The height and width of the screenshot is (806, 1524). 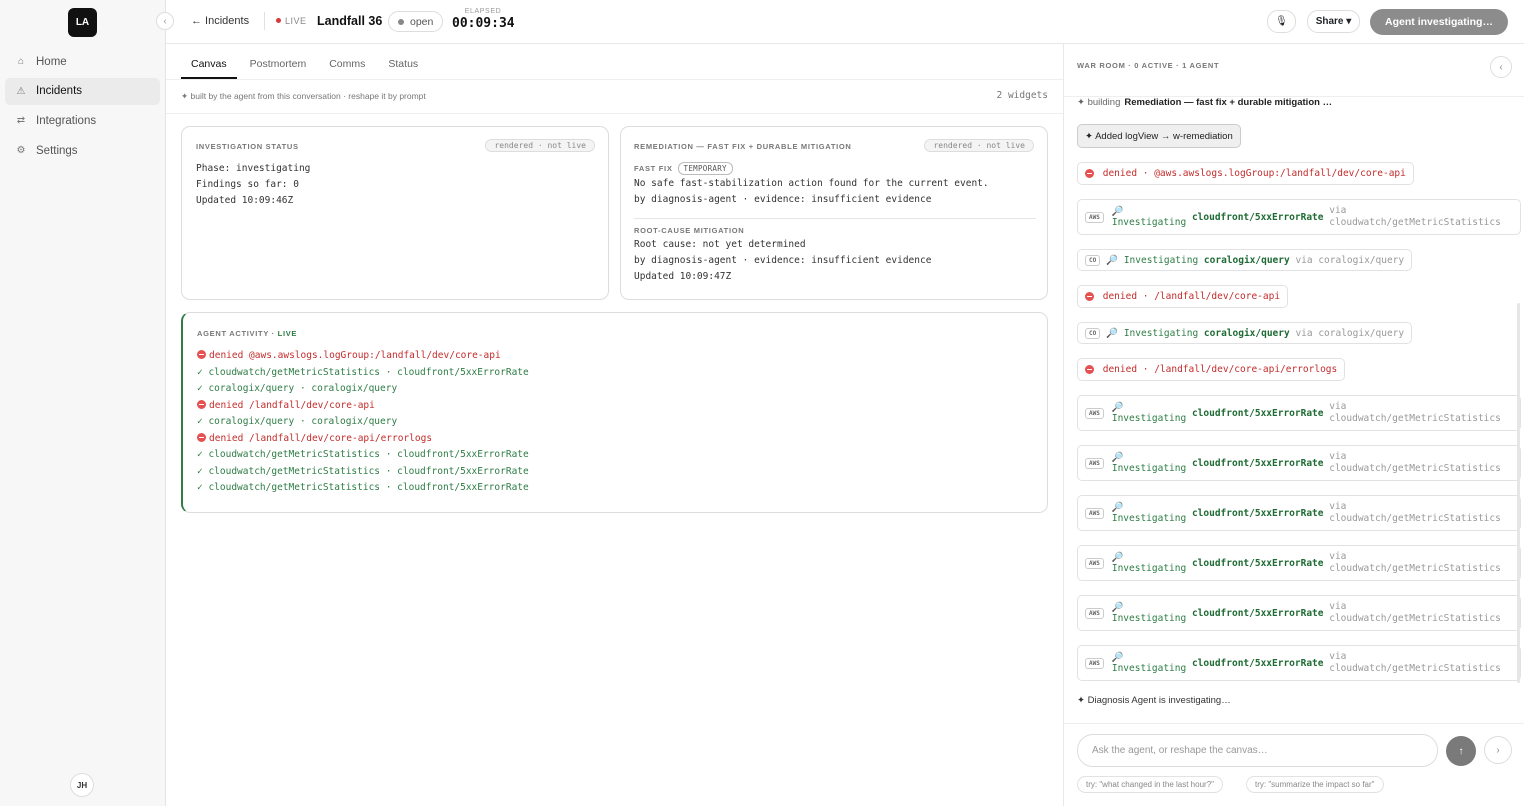 I want to click on next-button: ›, so click(x=1498, y=750).